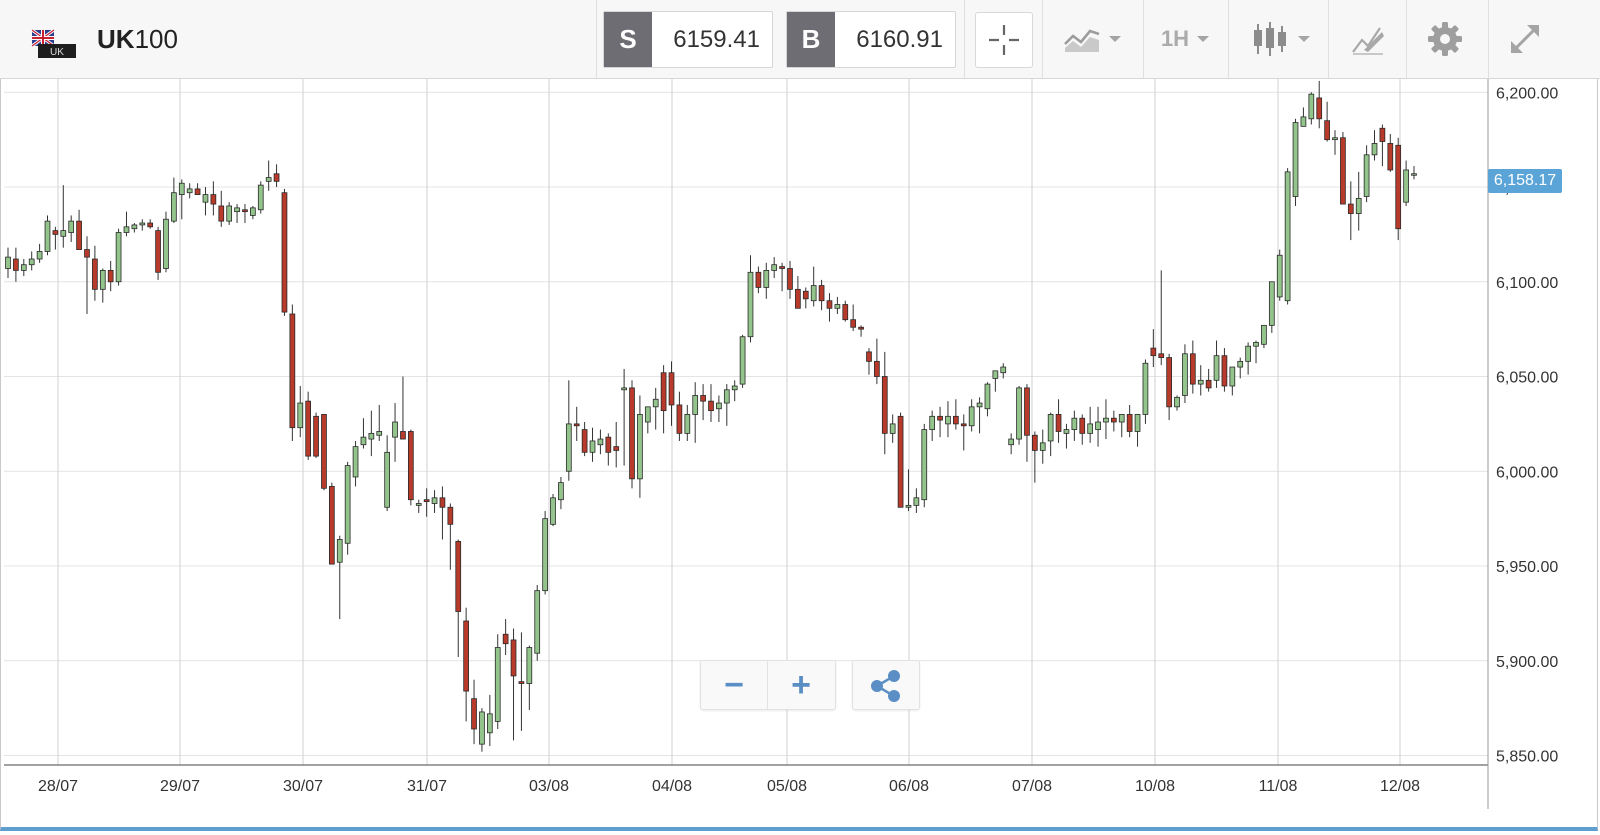  What do you see at coordinates (871, 39) in the screenshot?
I see `buy-button: B 6160.91` at bounding box center [871, 39].